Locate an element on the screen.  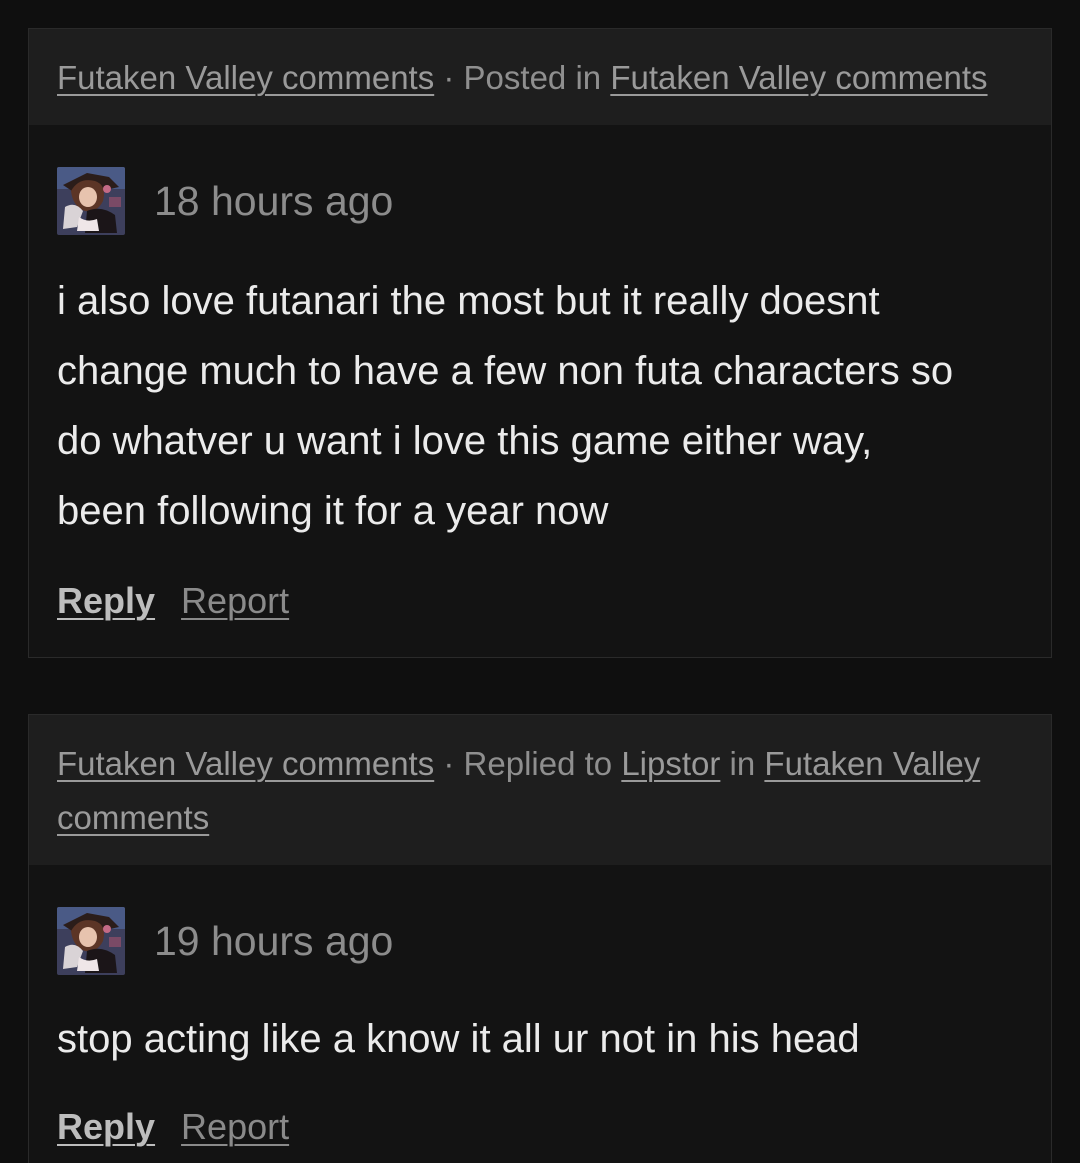
header-action-text: Posted in is located at coordinates (537, 77).